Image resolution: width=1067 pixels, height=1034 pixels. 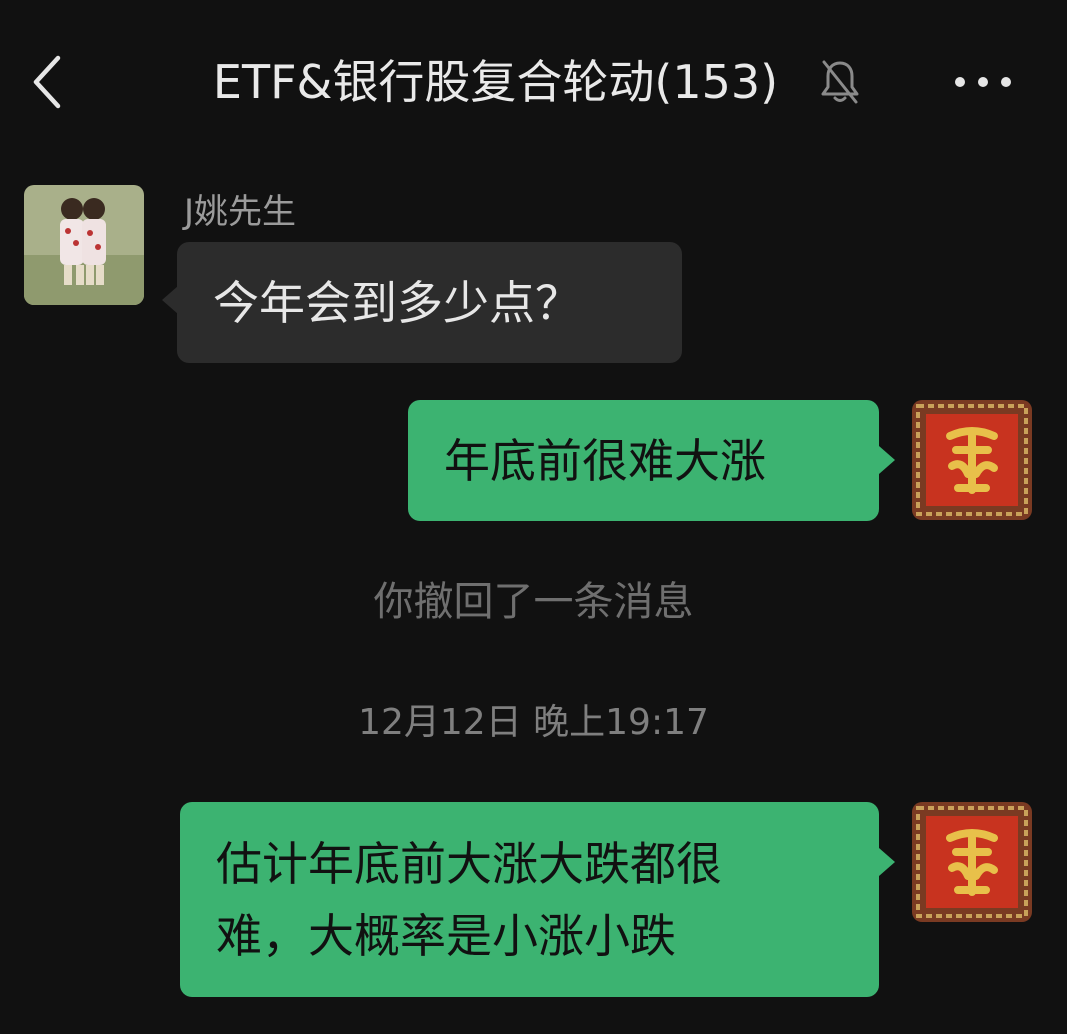 I want to click on bell-off-icon, so click(x=840, y=82).